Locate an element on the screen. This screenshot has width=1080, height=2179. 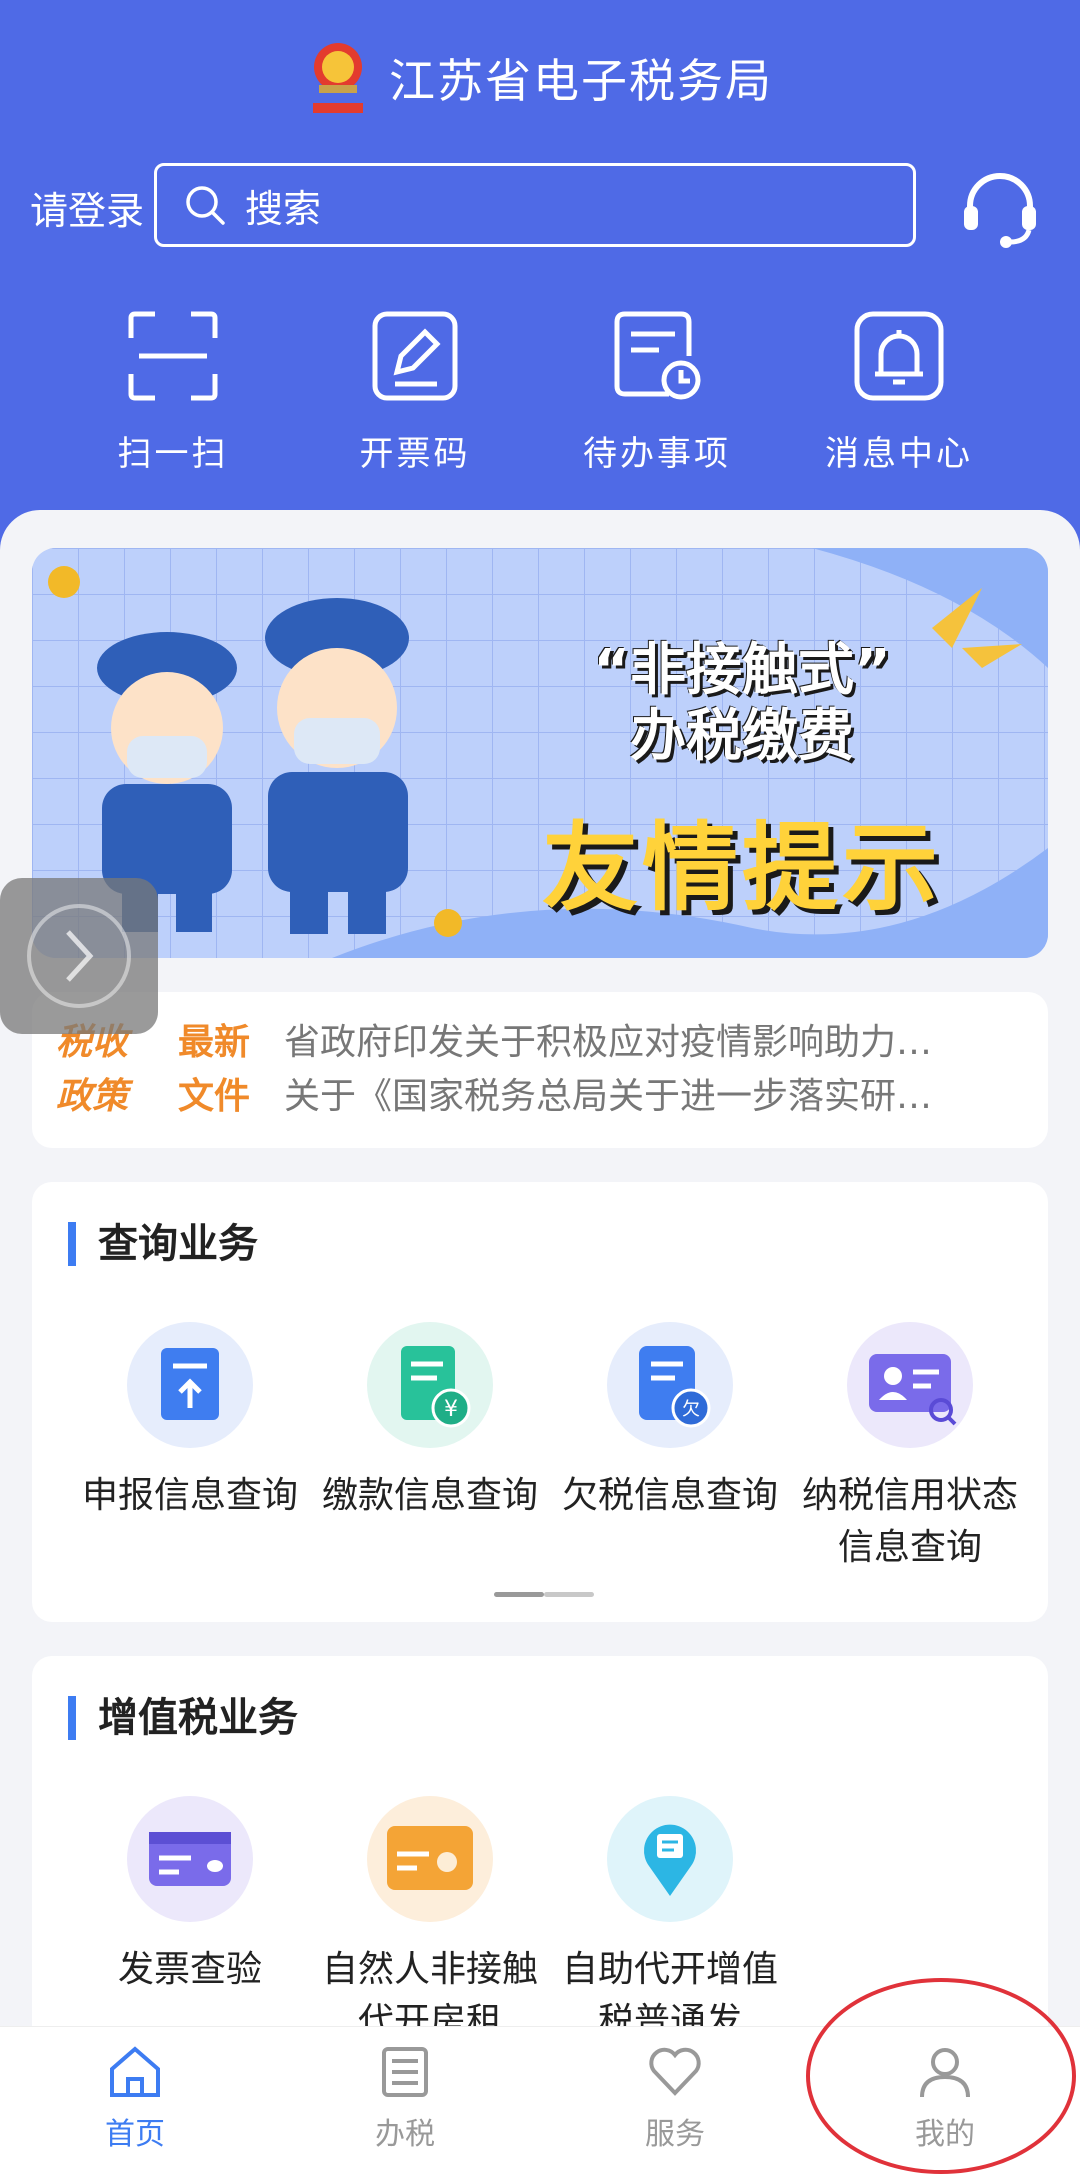
quick-action-label: 待办事项 is located at coordinates (657, 454).